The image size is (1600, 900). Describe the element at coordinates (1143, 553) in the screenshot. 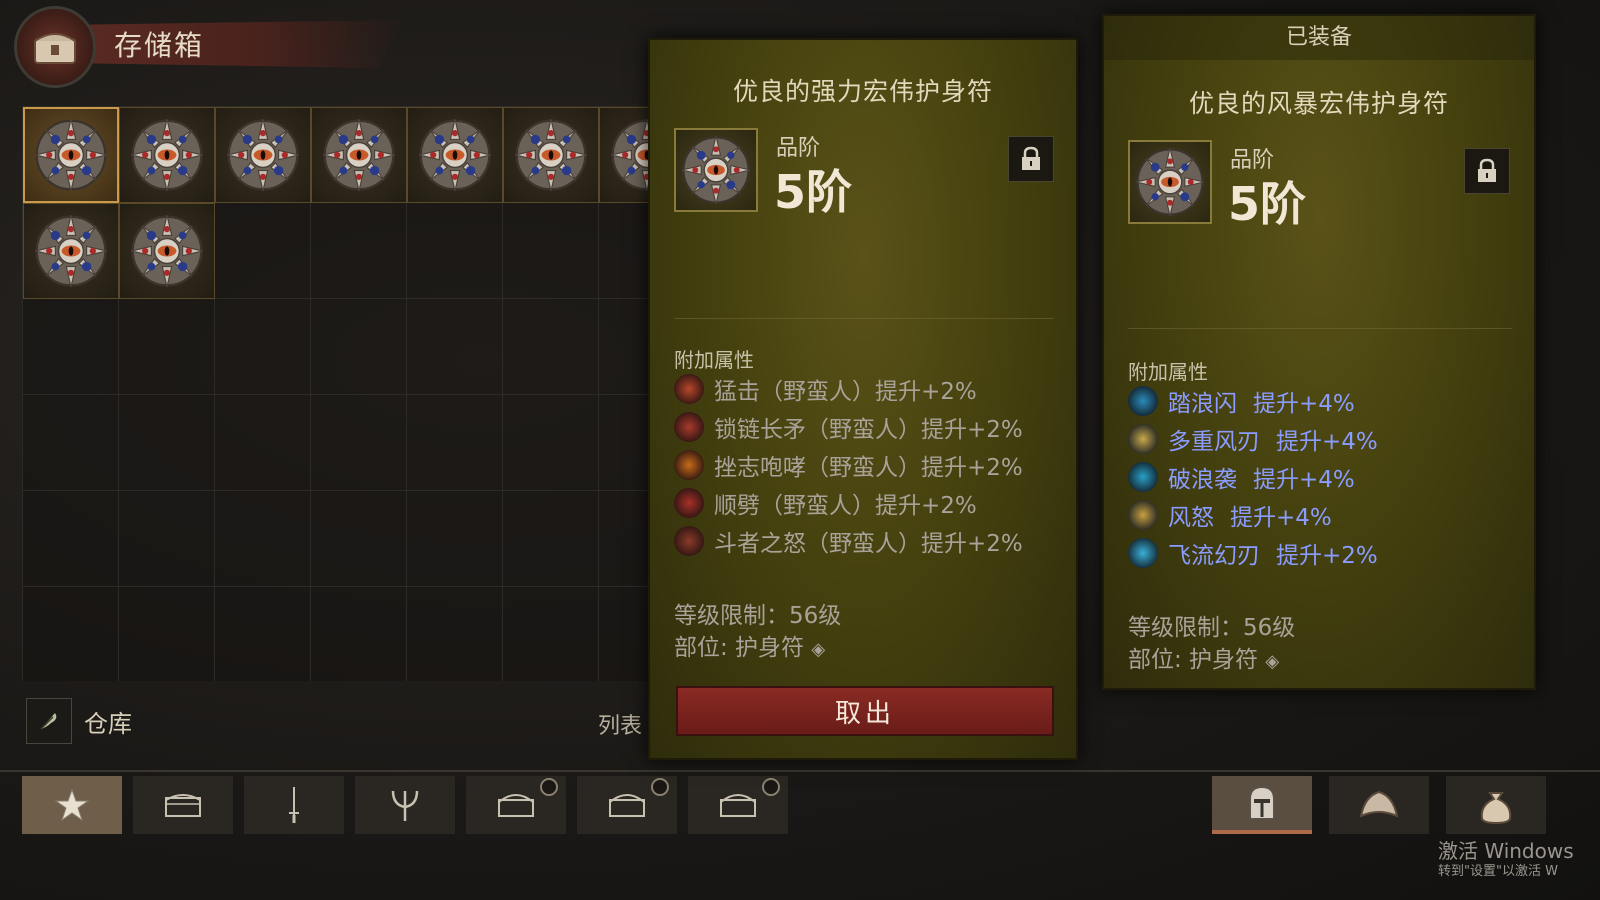

I see `flowing-illusion-blade-skill-icon` at that location.